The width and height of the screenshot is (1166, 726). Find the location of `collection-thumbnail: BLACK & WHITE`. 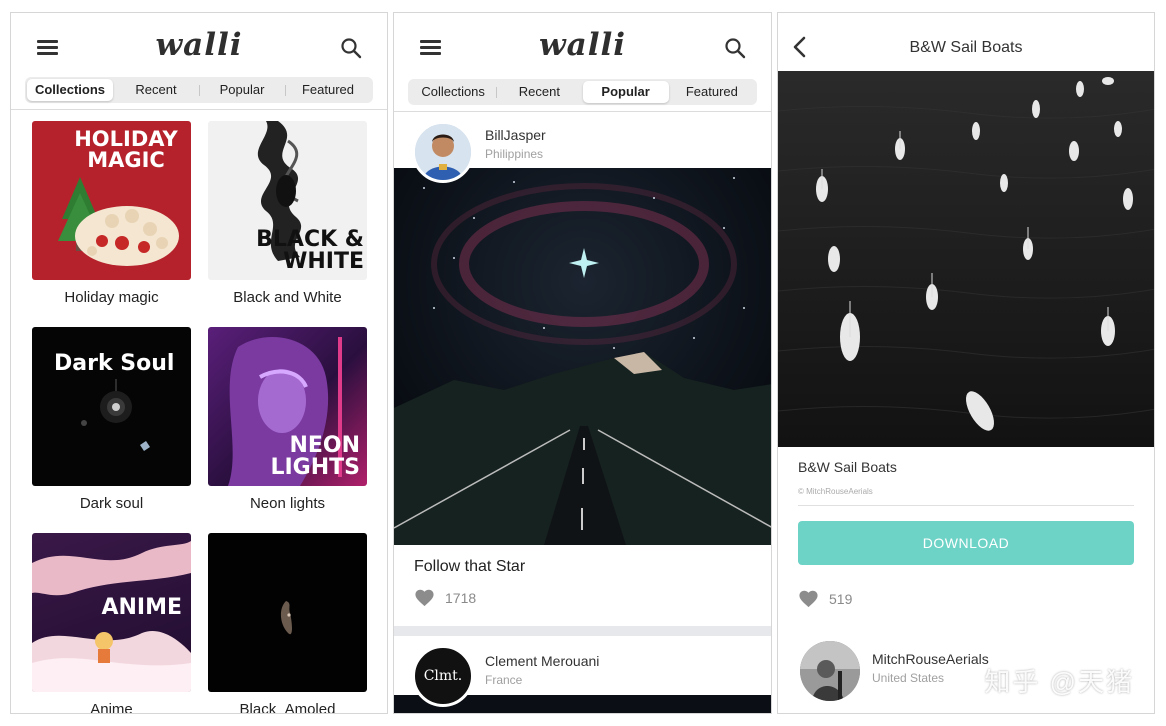

collection-thumbnail: BLACK & WHITE is located at coordinates (287, 200).